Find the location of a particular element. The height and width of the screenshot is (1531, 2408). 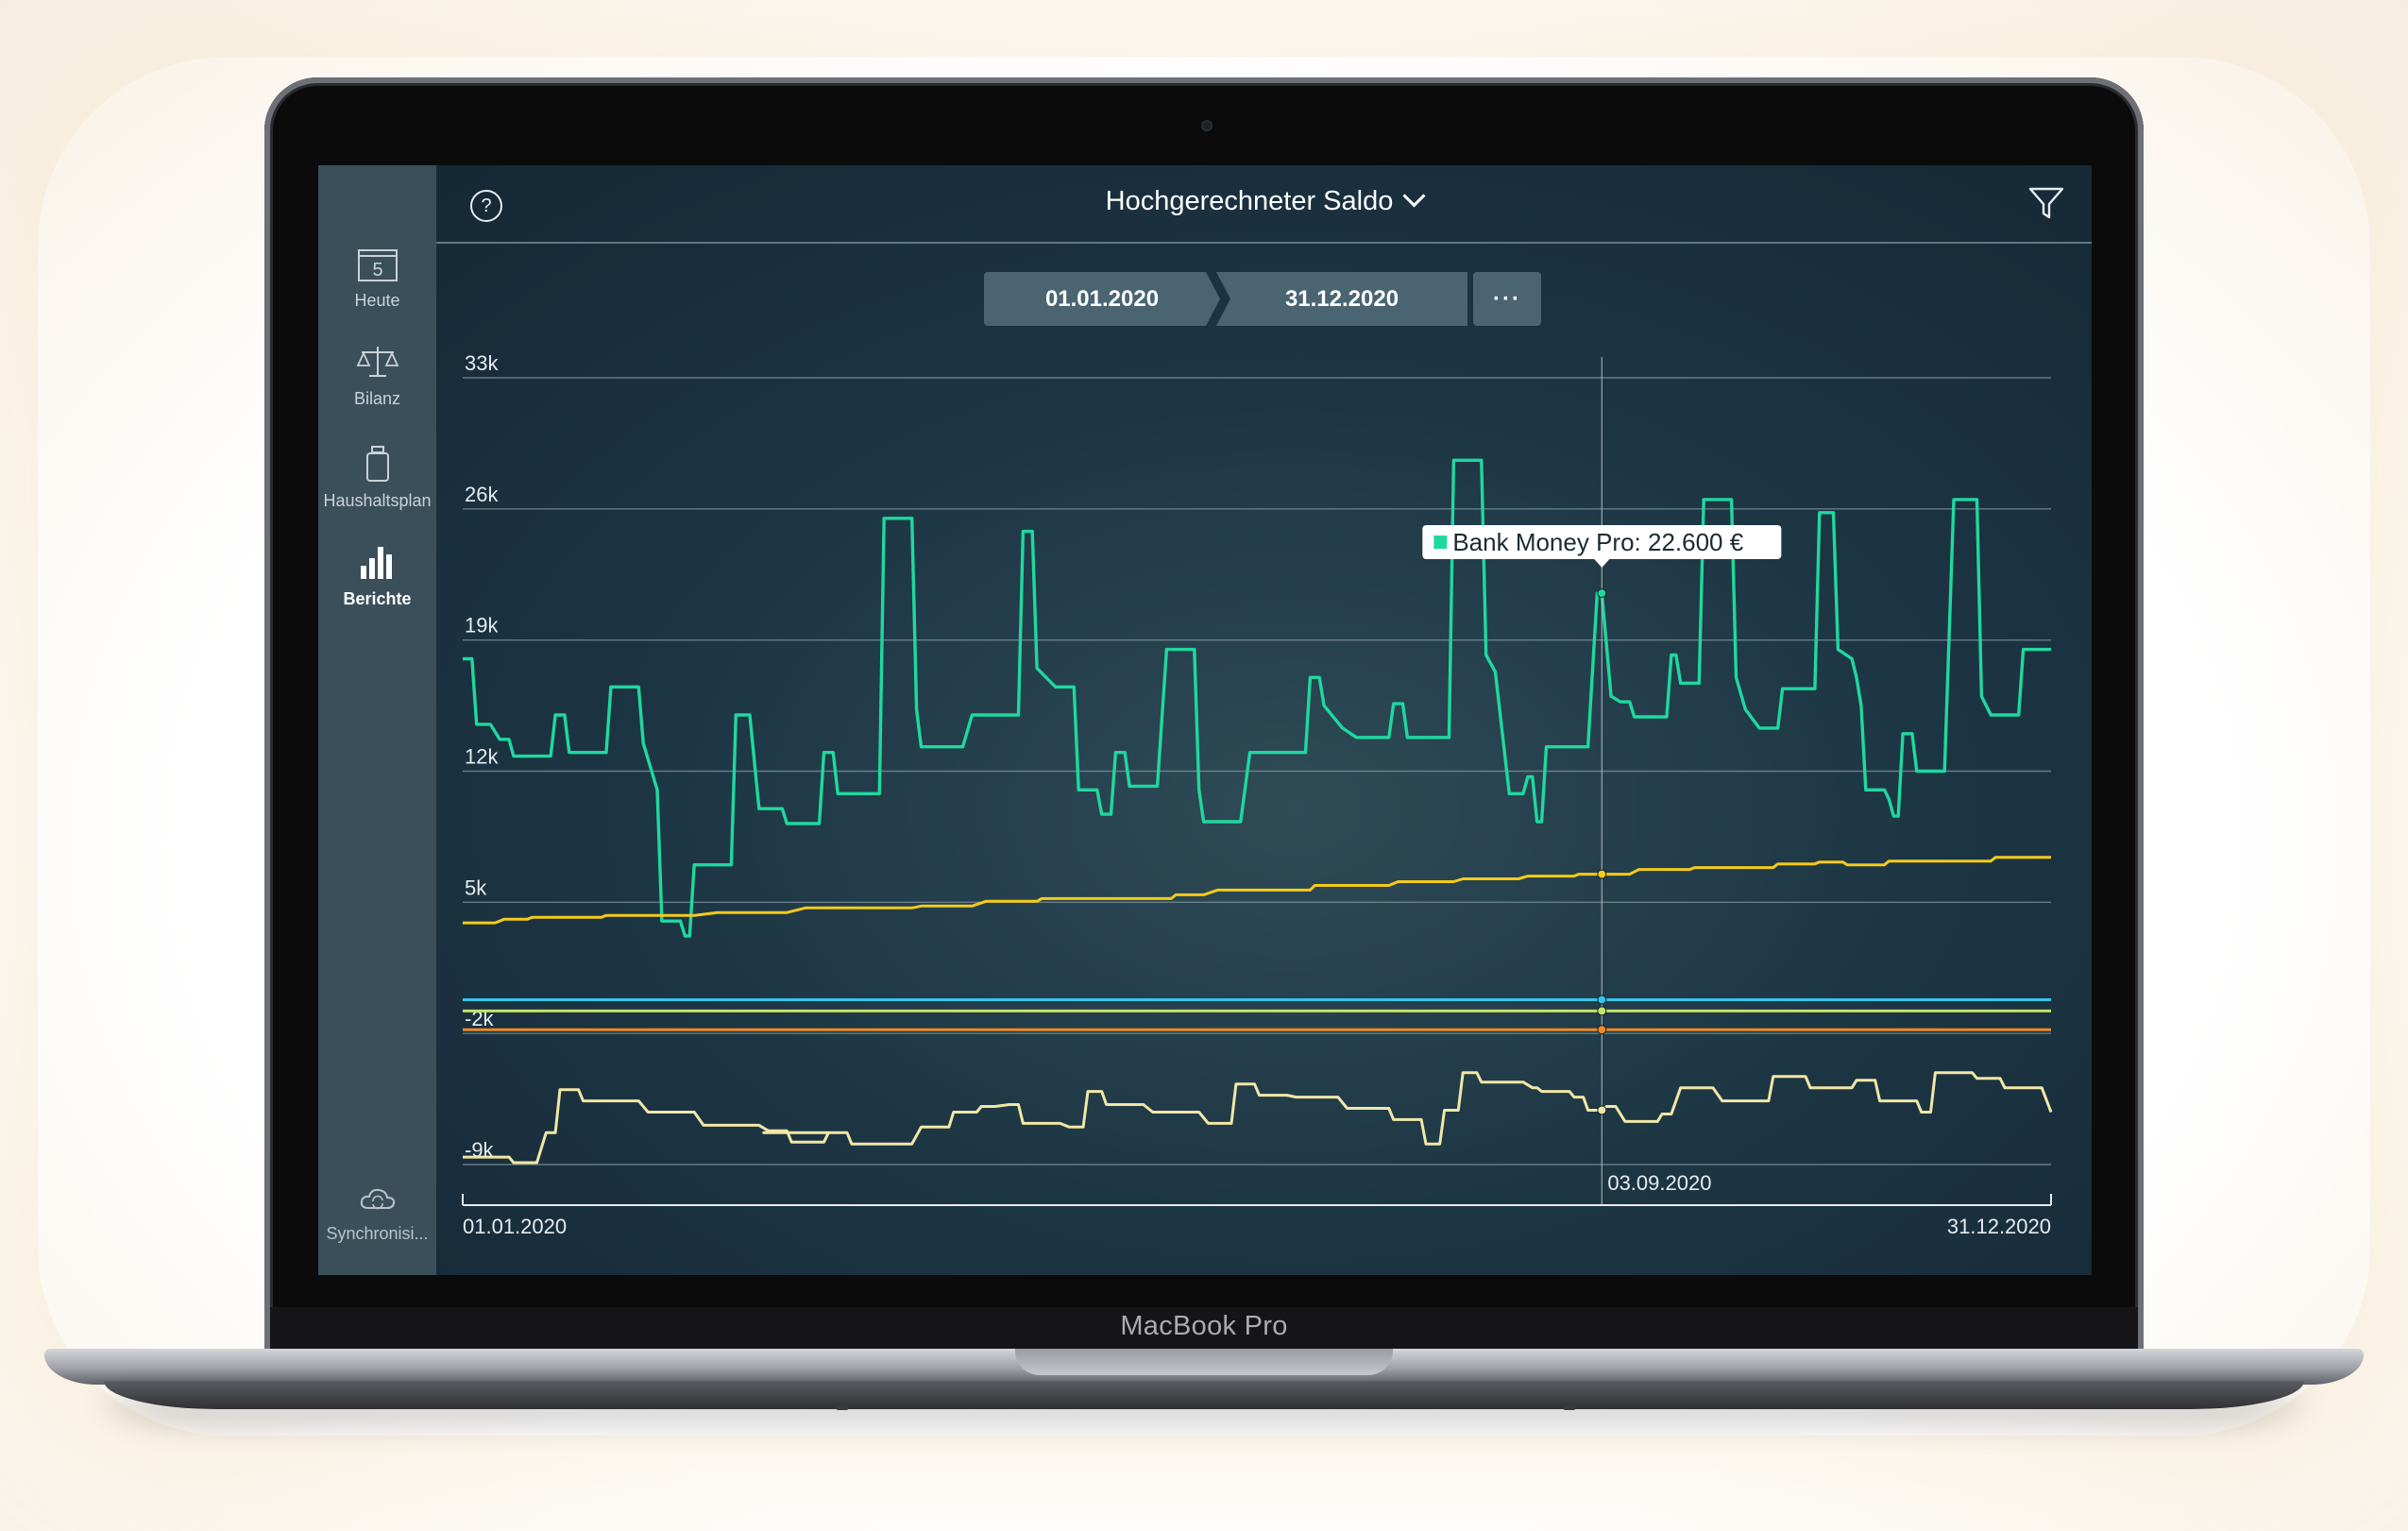

y-tick-label: 5k is located at coordinates (476, 887).